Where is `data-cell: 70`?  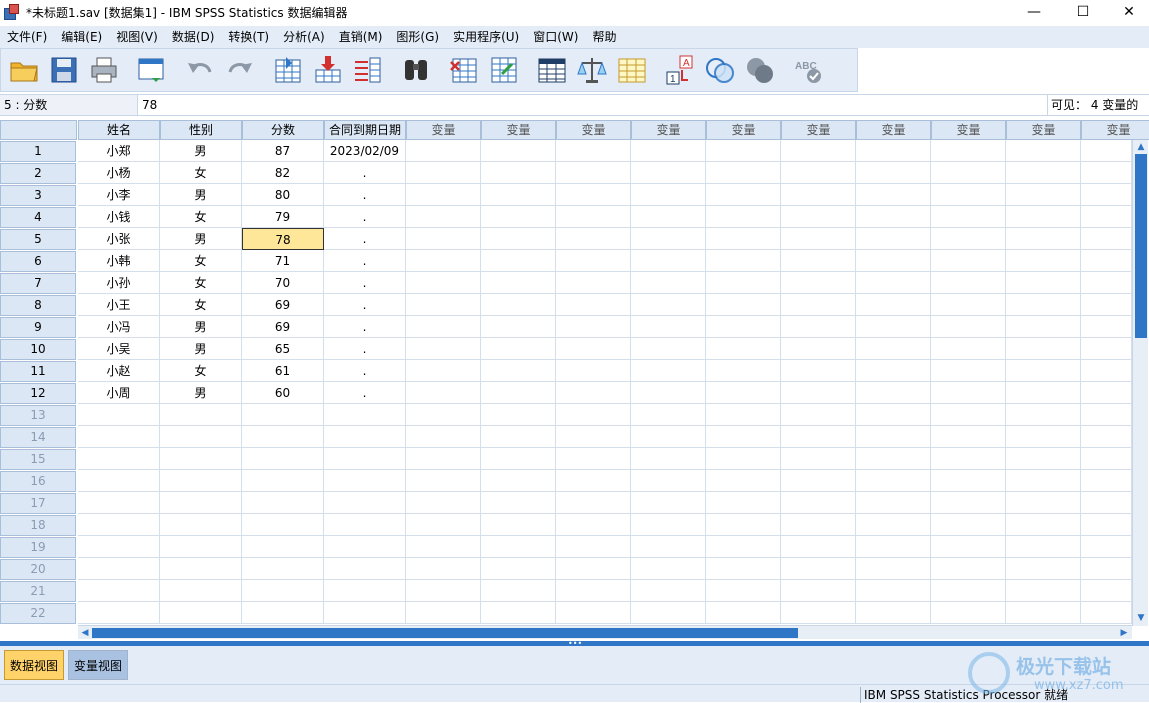
data-cell: 70 is located at coordinates (283, 283).